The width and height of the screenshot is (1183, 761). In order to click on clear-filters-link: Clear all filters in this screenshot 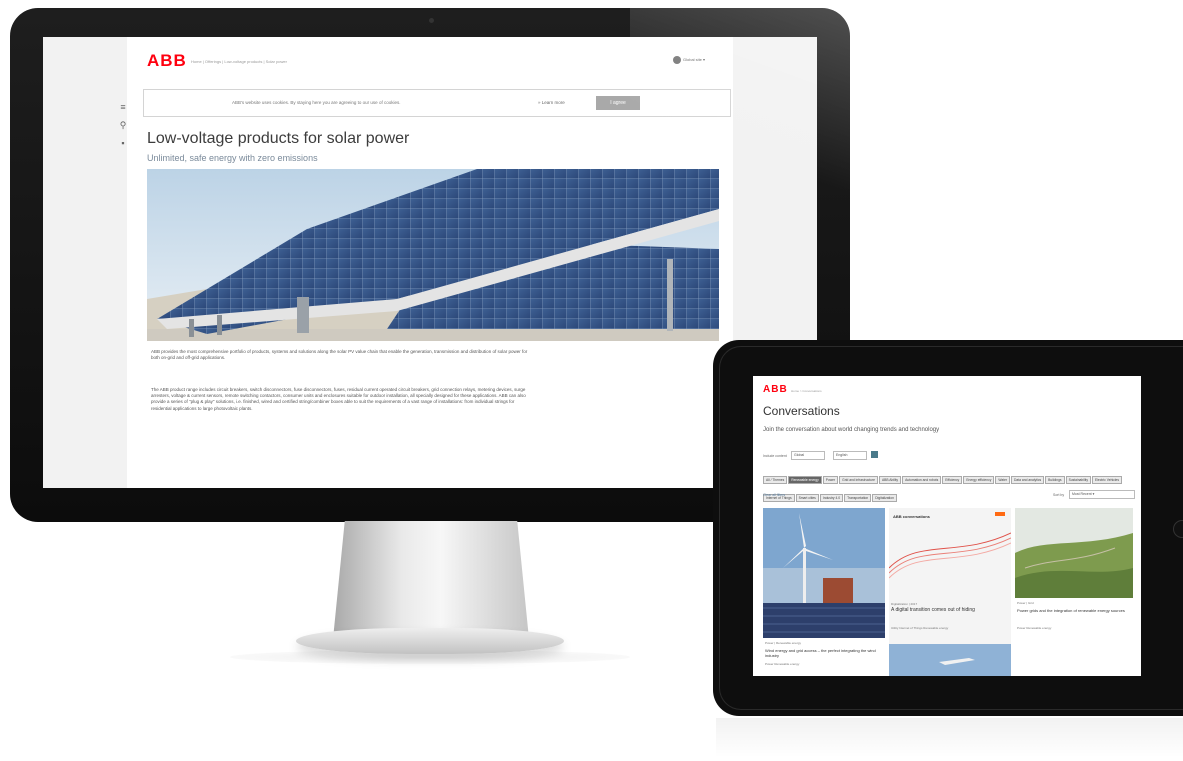, I will do `click(774, 495)`.